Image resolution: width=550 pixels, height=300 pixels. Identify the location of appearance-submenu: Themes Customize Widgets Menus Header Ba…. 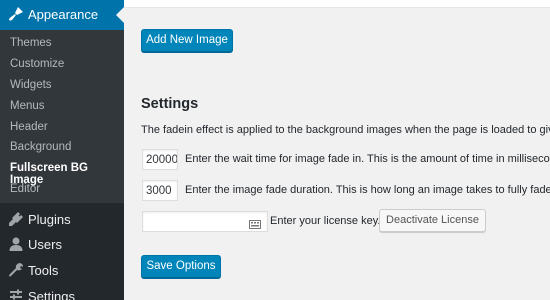
(62, 116).